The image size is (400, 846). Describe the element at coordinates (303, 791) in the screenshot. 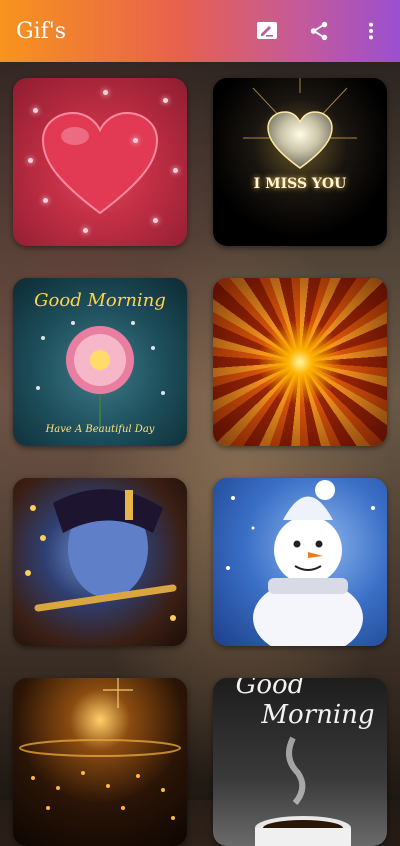

I see `coffee-cup-icon` at that location.